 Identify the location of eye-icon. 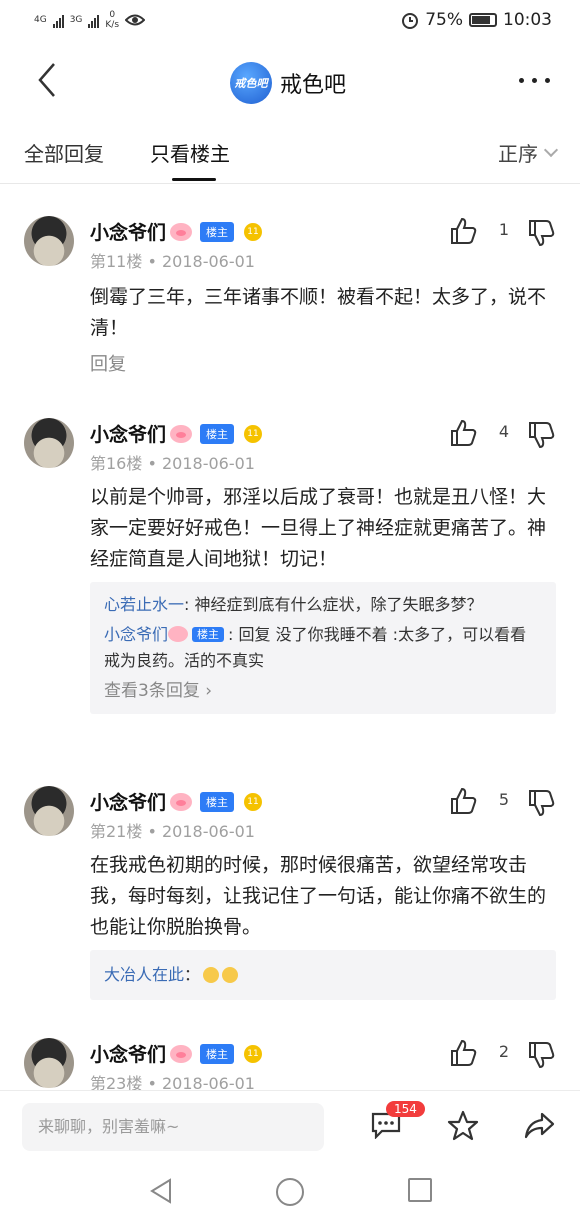
(135, 20).